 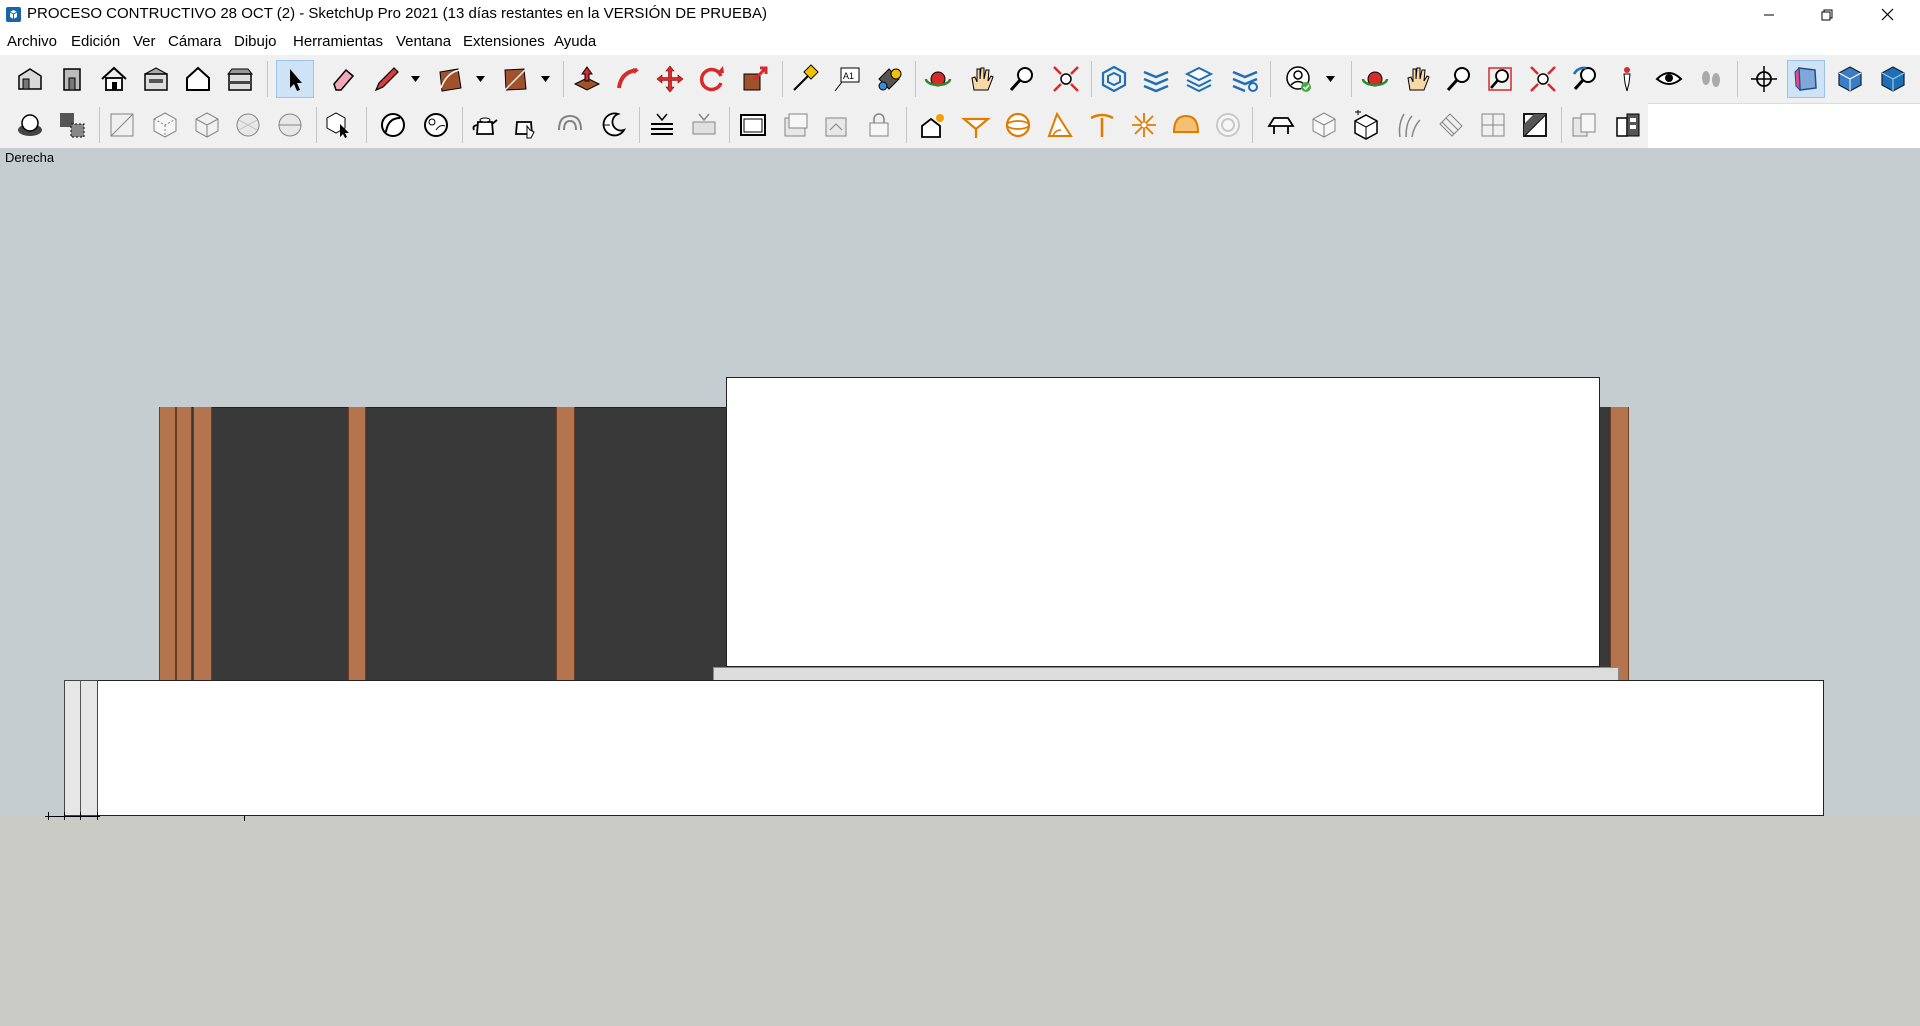 I want to click on move-tool-button, so click(x=670, y=79).